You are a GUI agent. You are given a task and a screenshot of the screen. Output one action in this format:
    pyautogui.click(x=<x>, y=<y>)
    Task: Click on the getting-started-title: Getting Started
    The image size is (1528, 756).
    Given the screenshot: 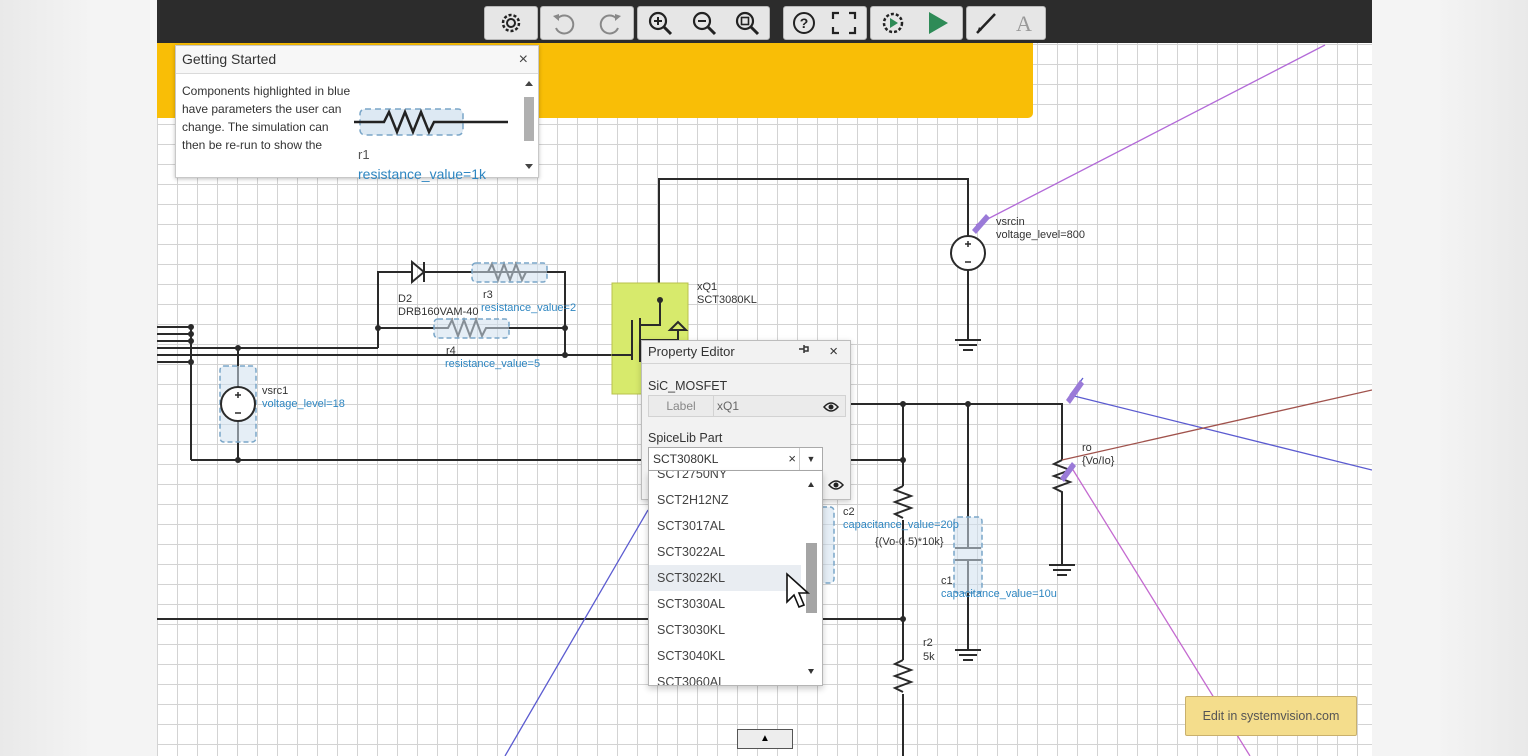 What is the action you would take?
    pyautogui.click(x=229, y=59)
    